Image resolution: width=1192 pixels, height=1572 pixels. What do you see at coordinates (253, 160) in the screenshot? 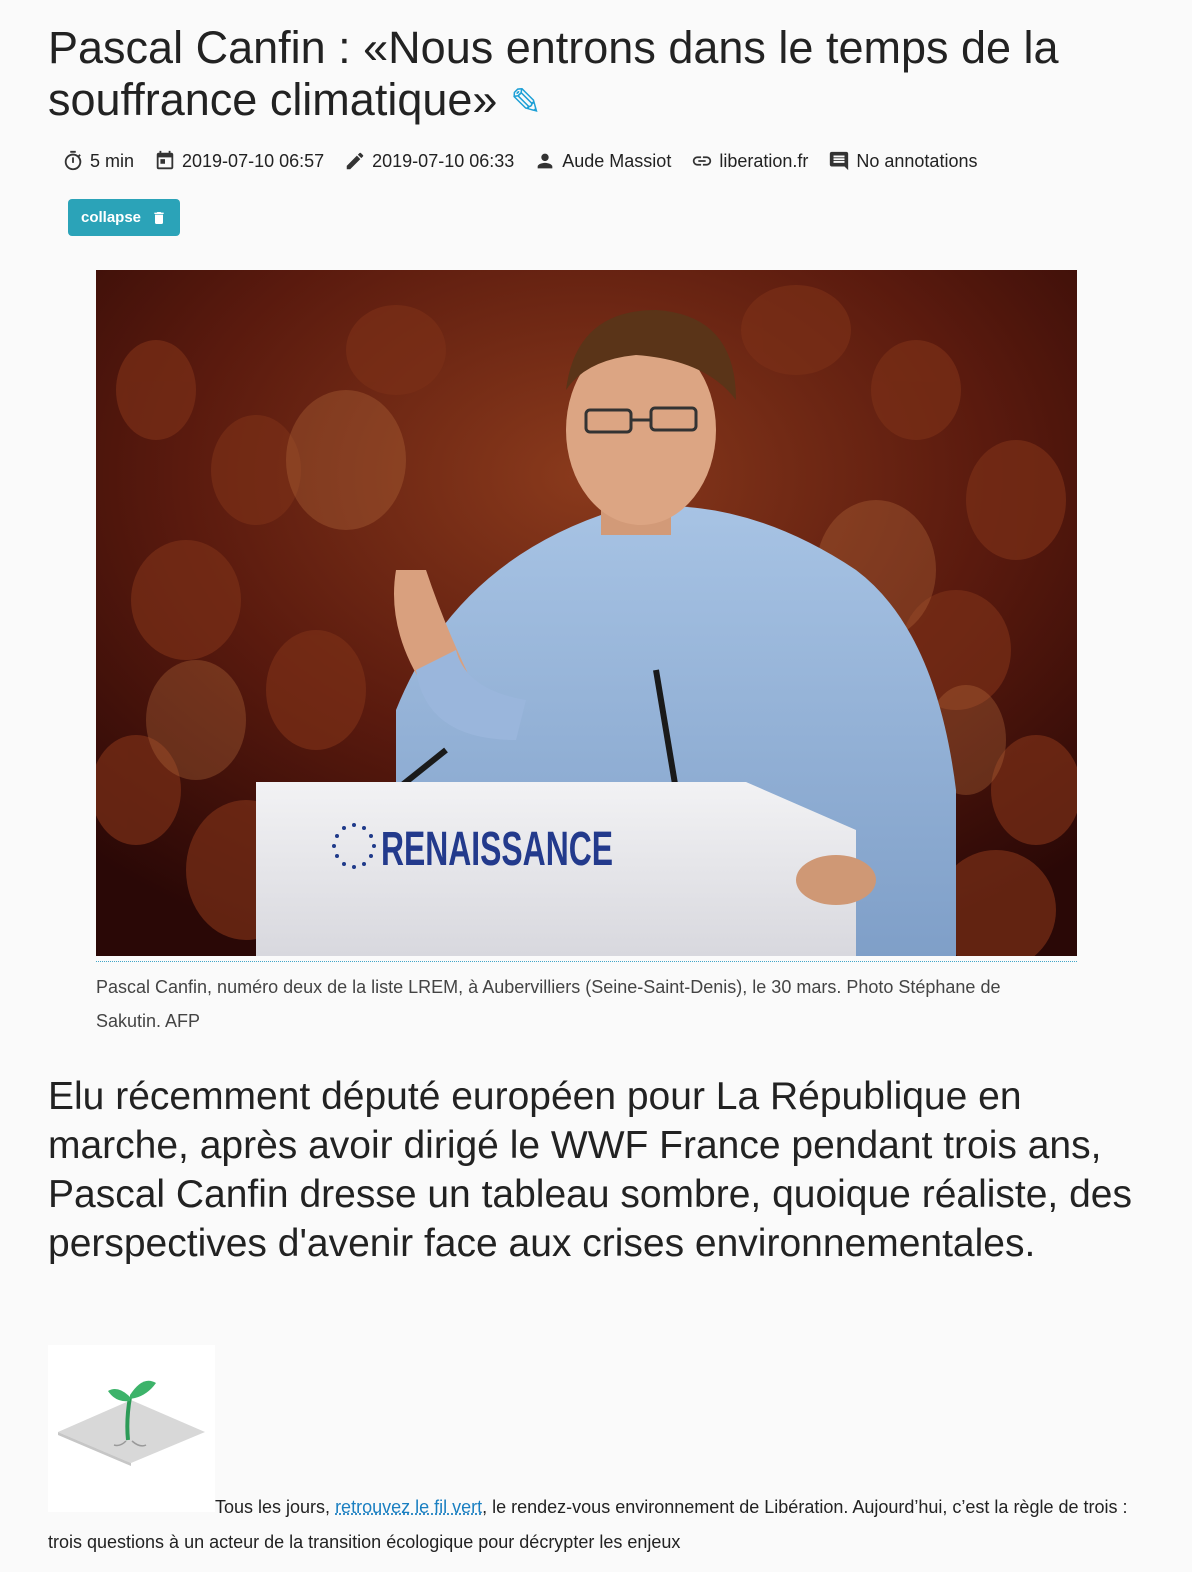
I see `date-published-text: 2019-07-10 06:57` at bounding box center [253, 160].